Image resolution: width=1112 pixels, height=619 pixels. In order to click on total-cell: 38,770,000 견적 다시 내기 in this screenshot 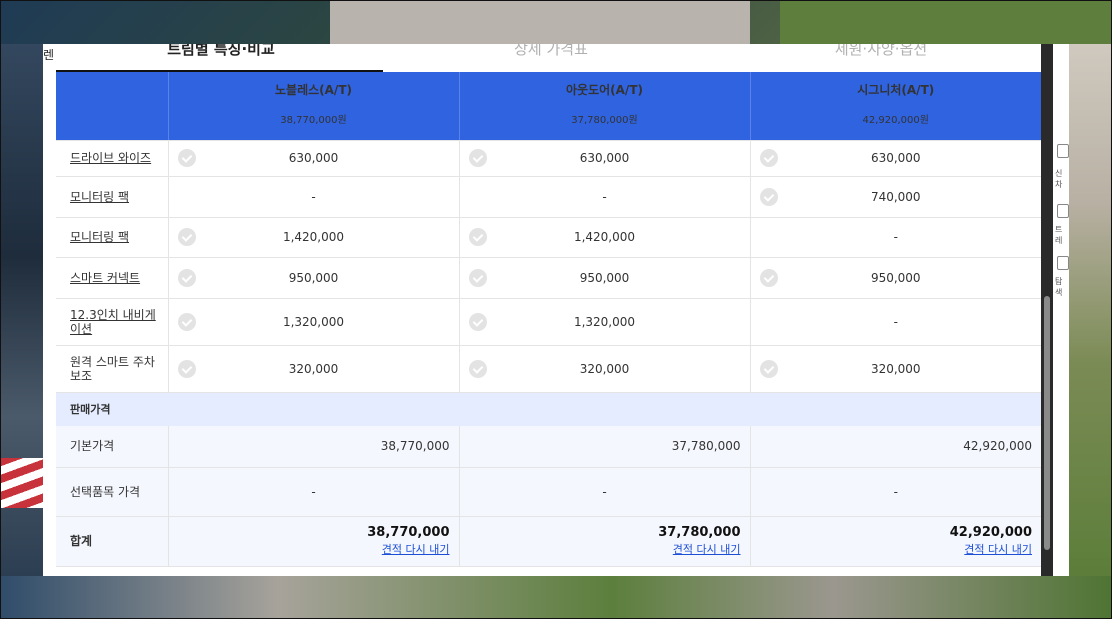, I will do `click(313, 541)`.